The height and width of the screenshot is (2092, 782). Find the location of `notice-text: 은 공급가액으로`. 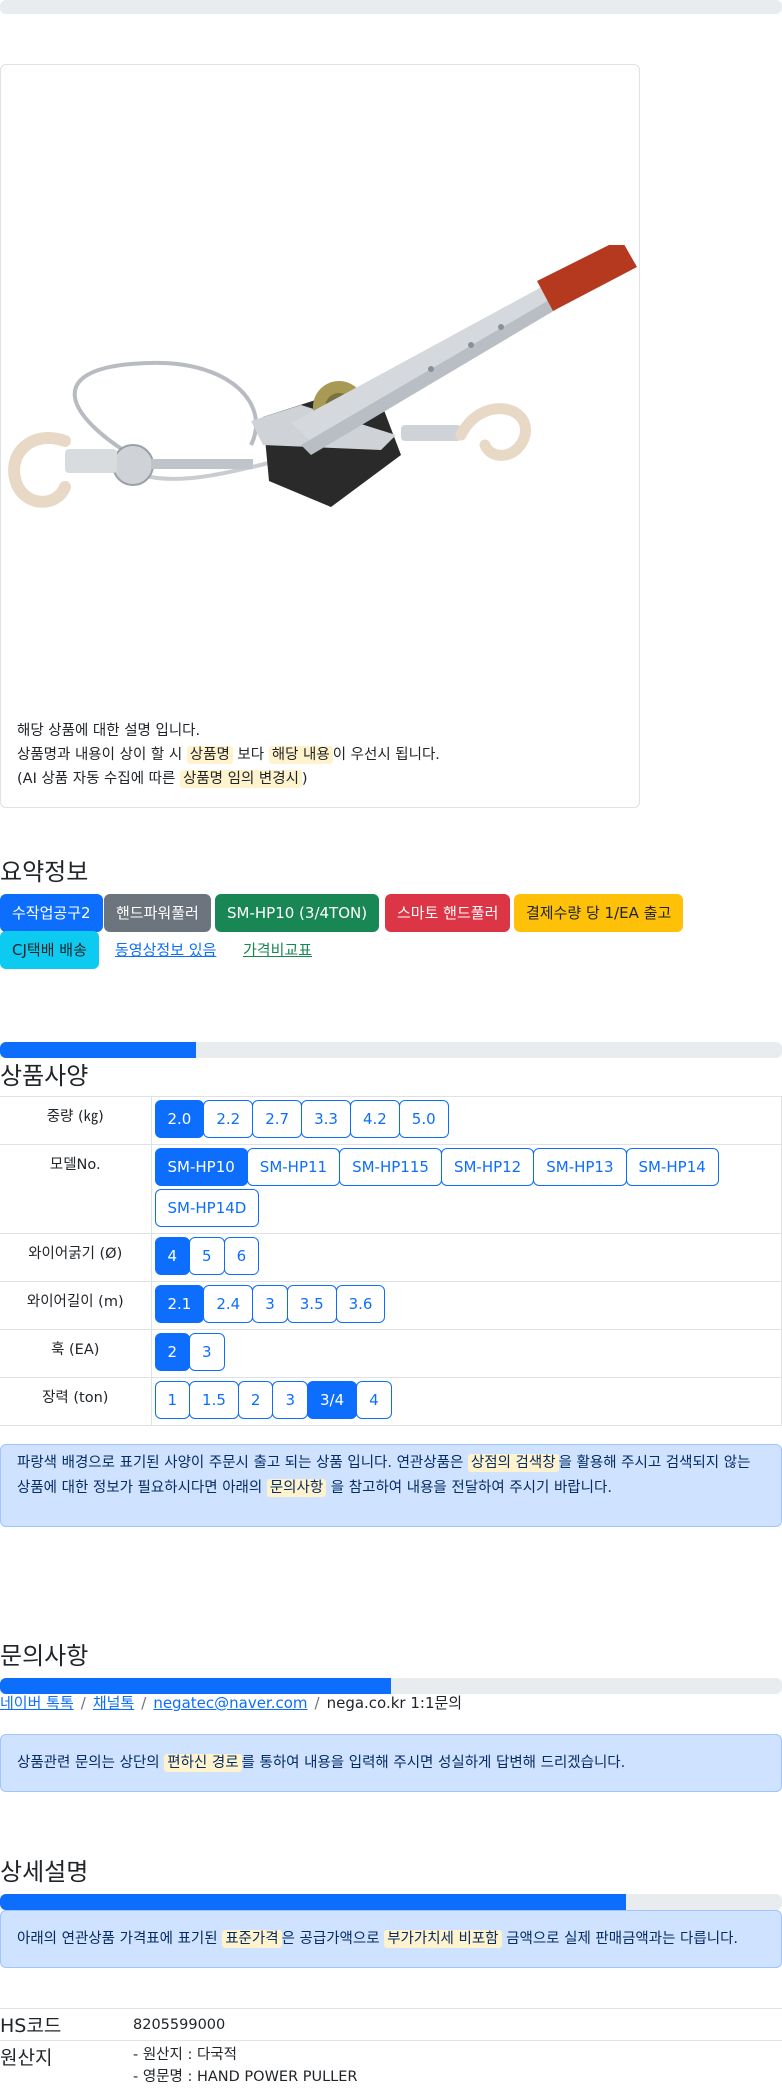

notice-text: 은 공급가액으로 is located at coordinates (333, 1939).